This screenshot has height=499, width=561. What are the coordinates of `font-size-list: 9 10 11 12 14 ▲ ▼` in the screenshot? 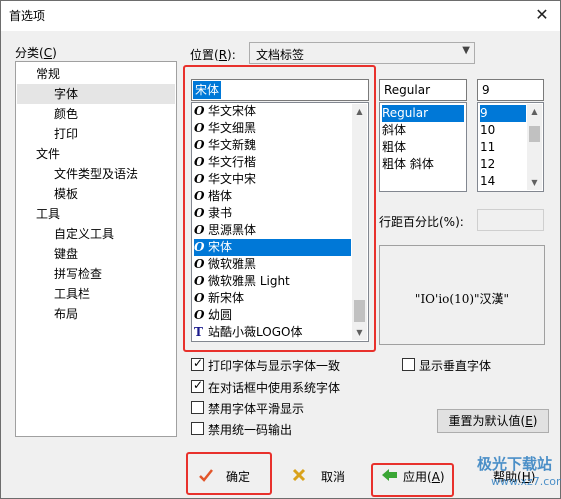 It's located at (510, 147).